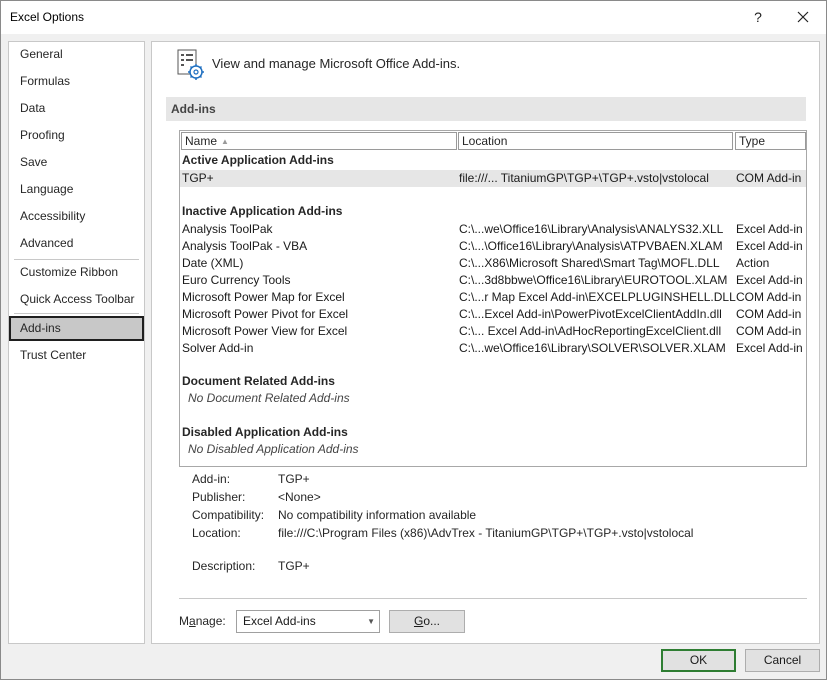 Image resolution: width=827 pixels, height=680 pixels. What do you see at coordinates (76, 162) in the screenshot?
I see `sidebar-item-save: Save` at bounding box center [76, 162].